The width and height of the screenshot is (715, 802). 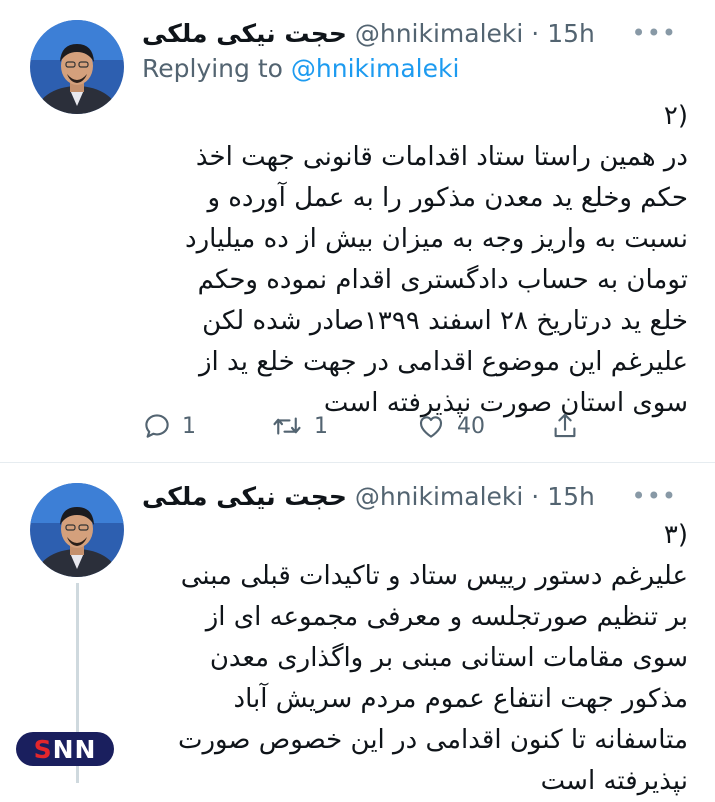 I want to click on text-line: علیرغم این موضوع اقدامی در جهت خلع ید از, so click(x=443, y=362).